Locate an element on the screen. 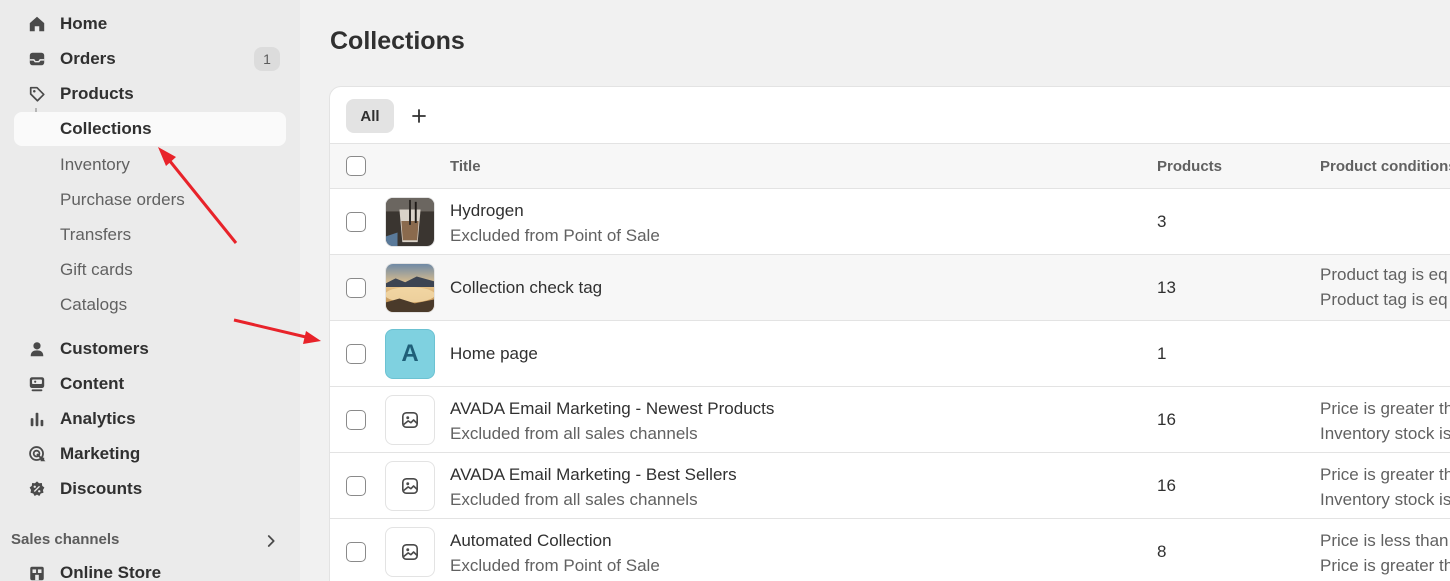  select-all-checkbox is located at coordinates (356, 166).